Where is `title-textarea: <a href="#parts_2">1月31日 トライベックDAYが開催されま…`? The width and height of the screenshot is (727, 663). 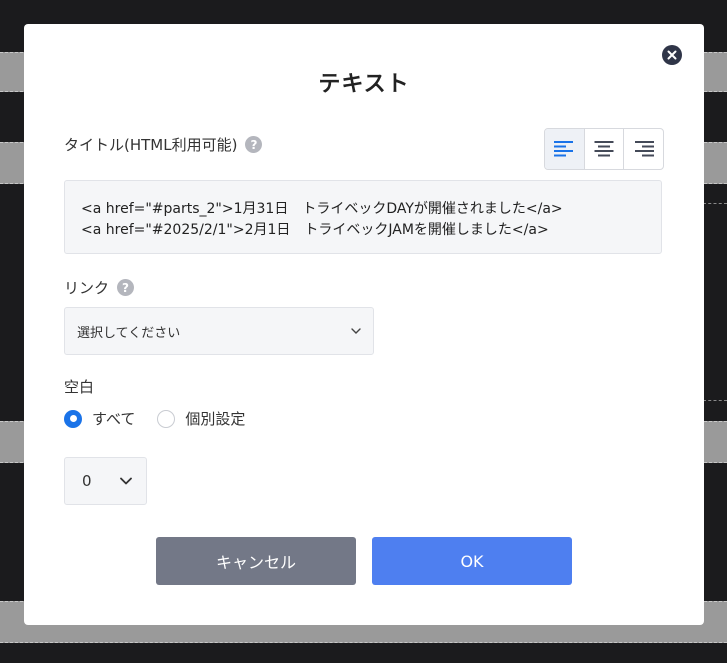
title-textarea: <a href="#parts_2">1月31日 トライベックDAYが開催されま… is located at coordinates (363, 217).